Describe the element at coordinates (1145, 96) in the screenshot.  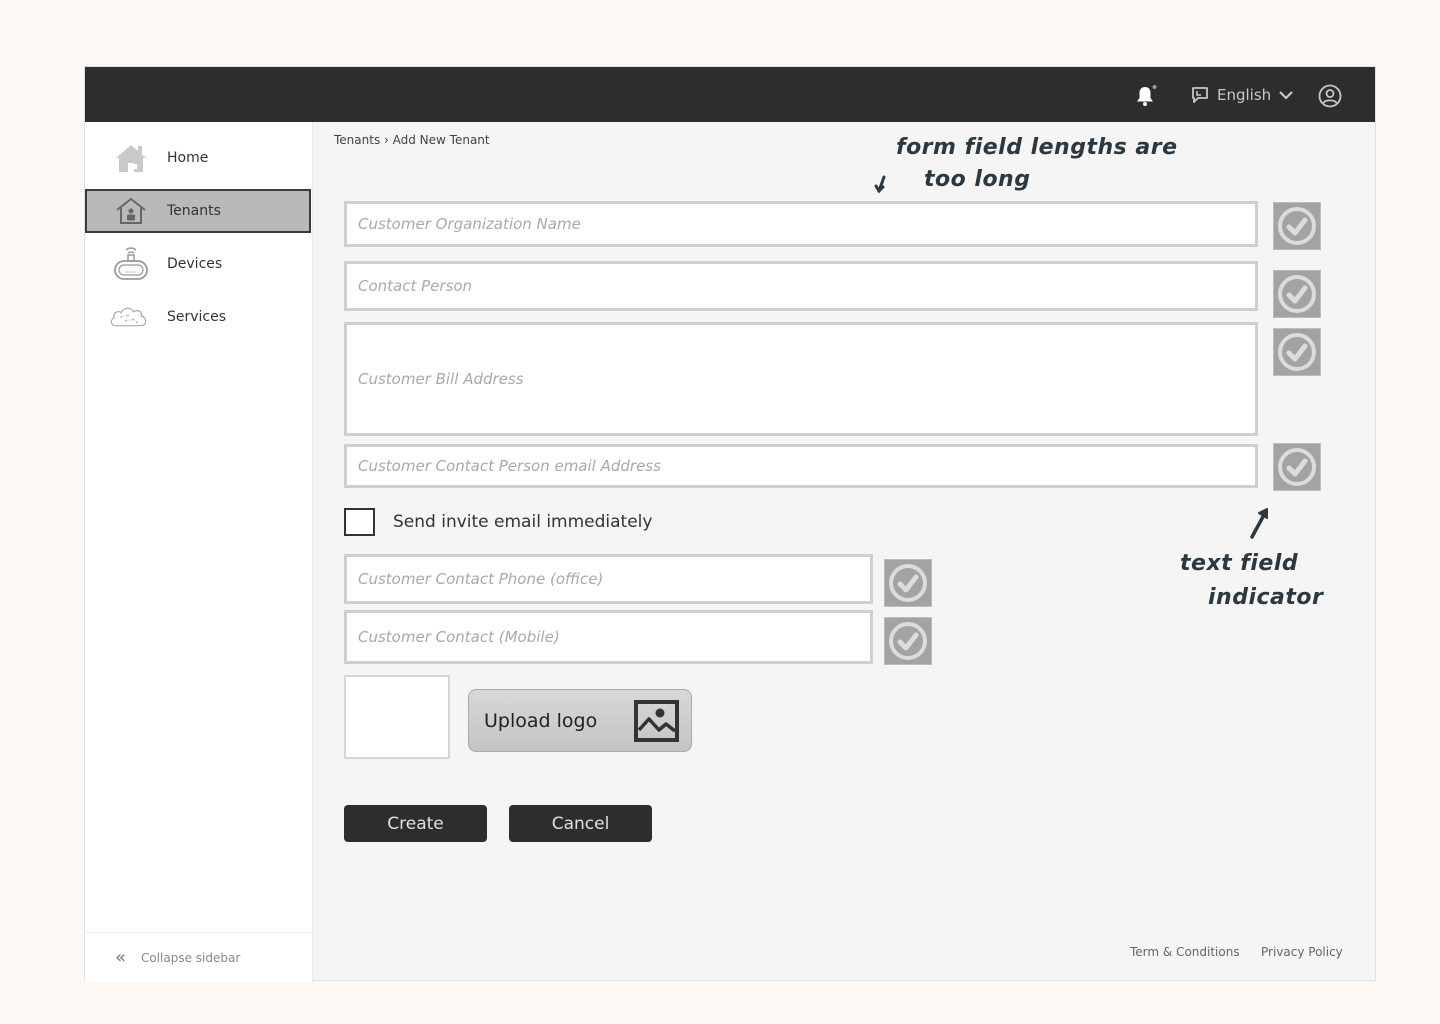
I see `bell-icon` at that location.